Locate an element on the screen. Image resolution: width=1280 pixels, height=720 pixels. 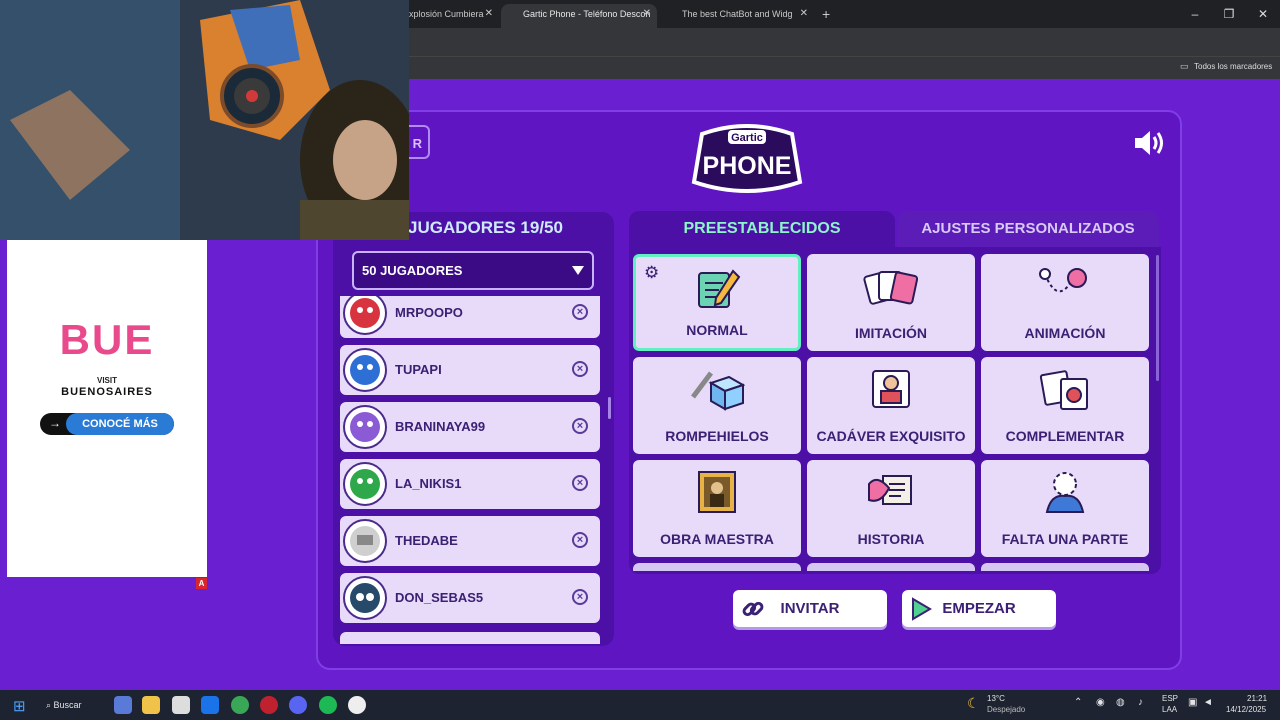
tab-title: The best ChatBot and Widg is located at coordinates (737, 14).